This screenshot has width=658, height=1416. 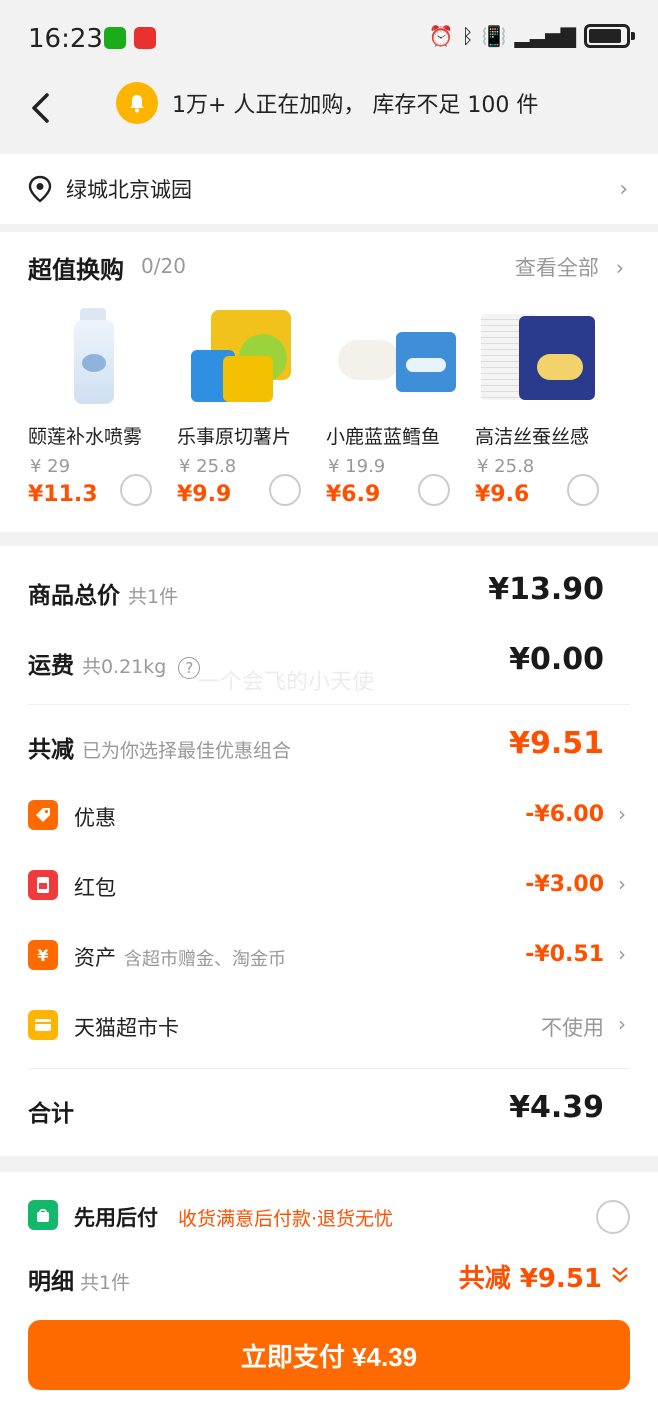 I want to click on product-name: 乐事原切薯片, so click(x=234, y=437).